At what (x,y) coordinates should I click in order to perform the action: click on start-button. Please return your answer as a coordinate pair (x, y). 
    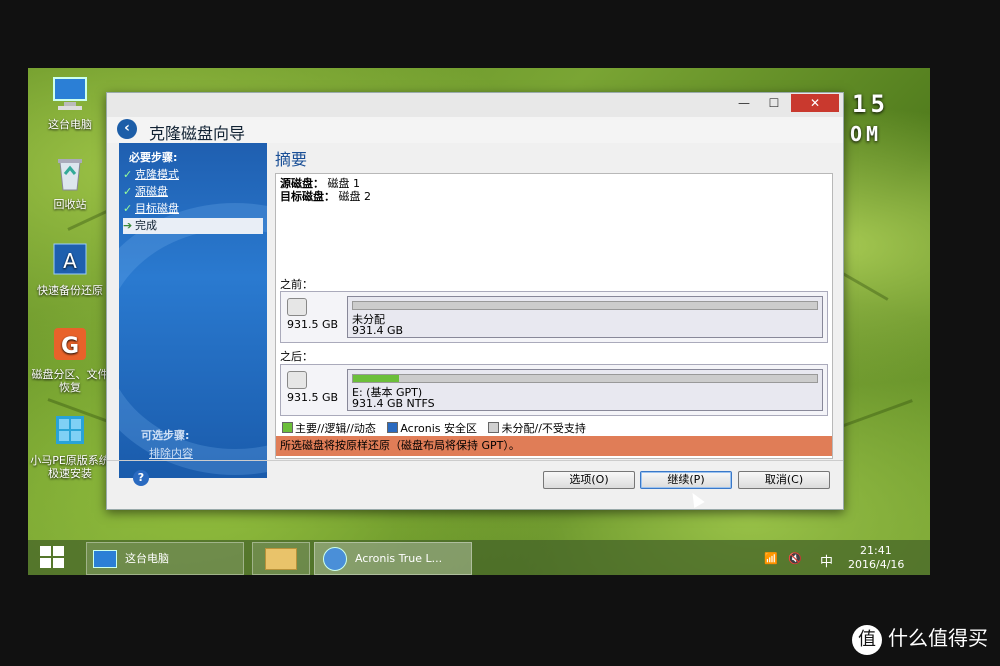
    Looking at the image, I should click on (52, 557).